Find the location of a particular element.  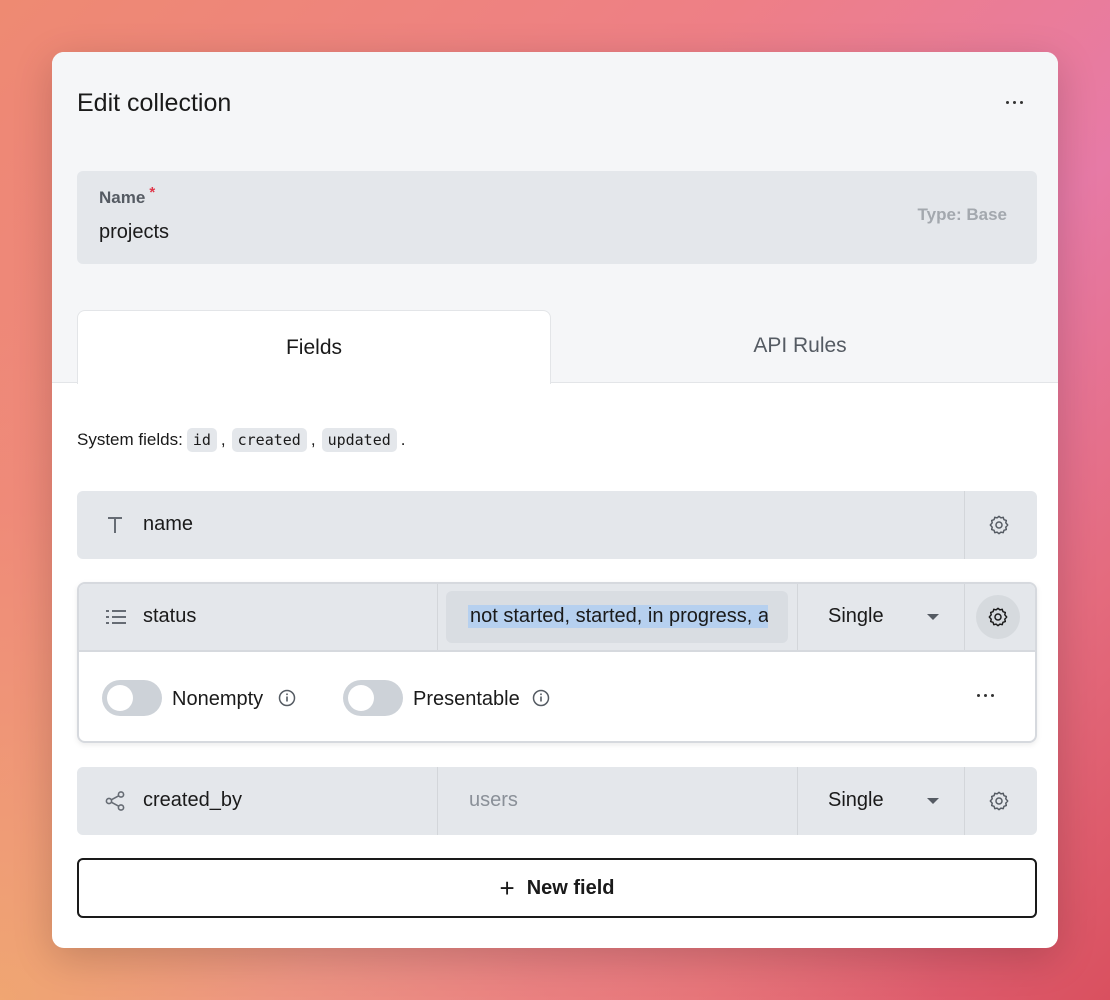

nonempty-label: Nonempty is located at coordinates (218, 699).